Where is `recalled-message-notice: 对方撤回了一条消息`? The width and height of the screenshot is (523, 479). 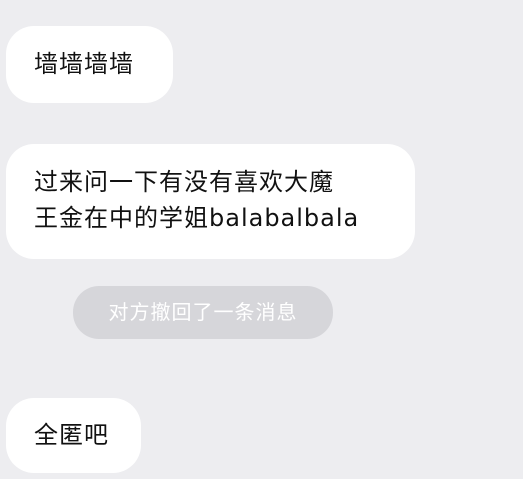 recalled-message-notice: 对方撤回了一条消息 is located at coordinates (203, 312).